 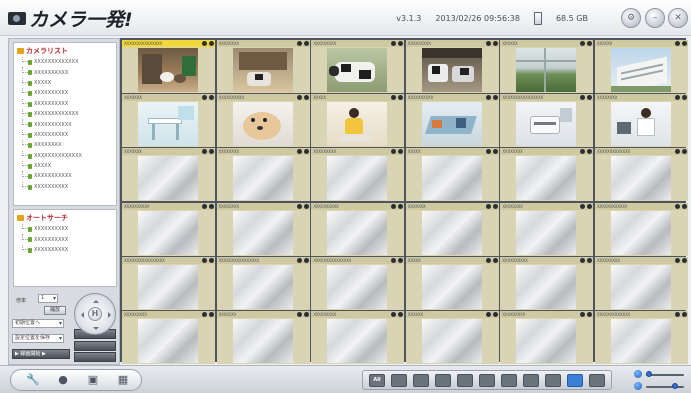 I want to click on ptz-up-icon, so click(x=96, y=300).